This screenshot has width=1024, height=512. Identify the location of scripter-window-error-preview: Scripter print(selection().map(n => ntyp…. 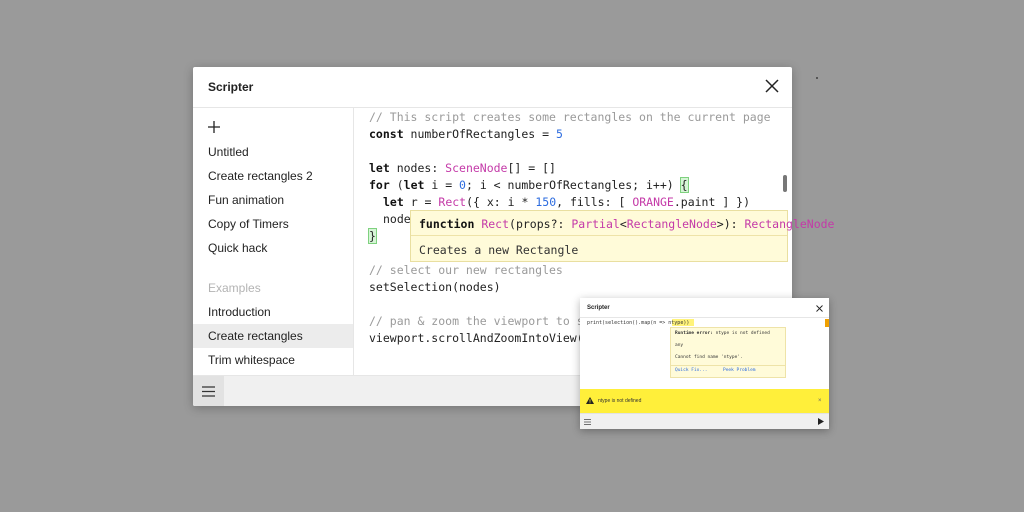
(704, 363).